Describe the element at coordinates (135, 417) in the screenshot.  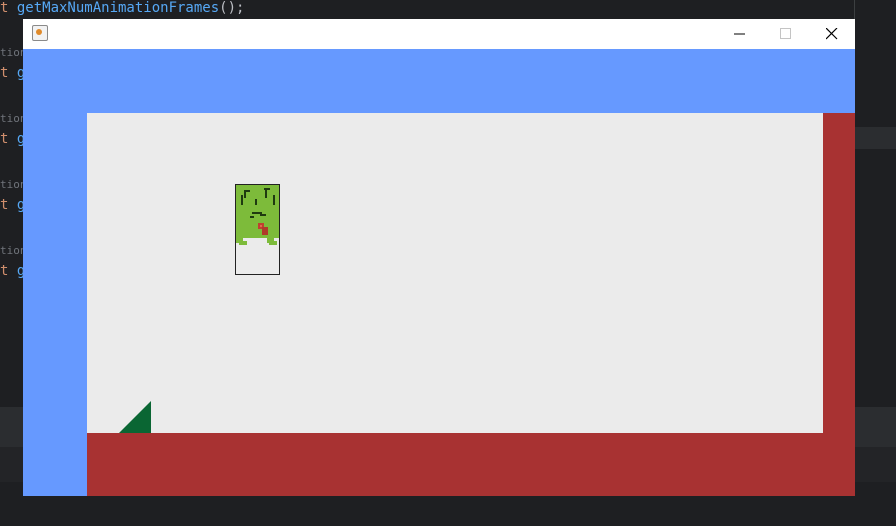
I see `ramp-slope` at that location.